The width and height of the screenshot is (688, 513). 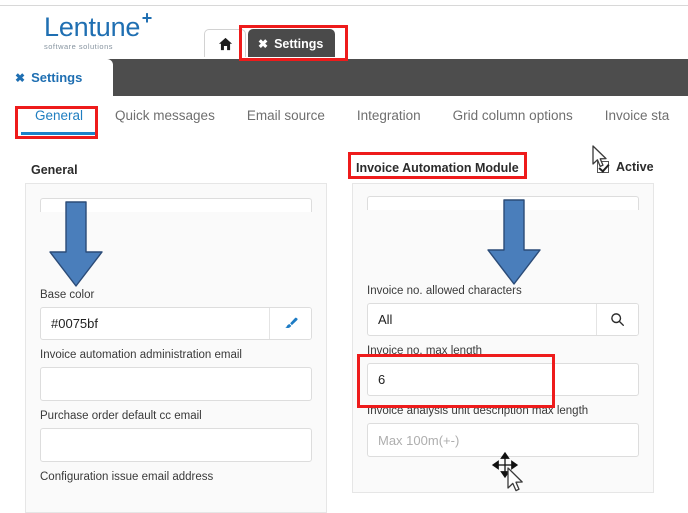 What do you see at coordinates (54, 170) in the screenshot?
I see `general-section-heading: General` at bounding box center [54, 170].